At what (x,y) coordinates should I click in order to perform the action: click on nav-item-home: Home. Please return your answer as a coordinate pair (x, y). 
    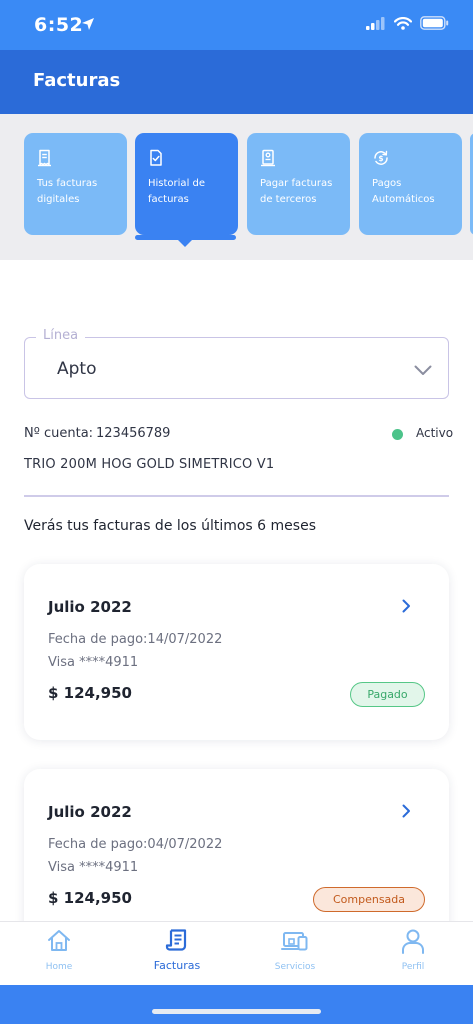
    Looking at the image, I should click on (59, 954).